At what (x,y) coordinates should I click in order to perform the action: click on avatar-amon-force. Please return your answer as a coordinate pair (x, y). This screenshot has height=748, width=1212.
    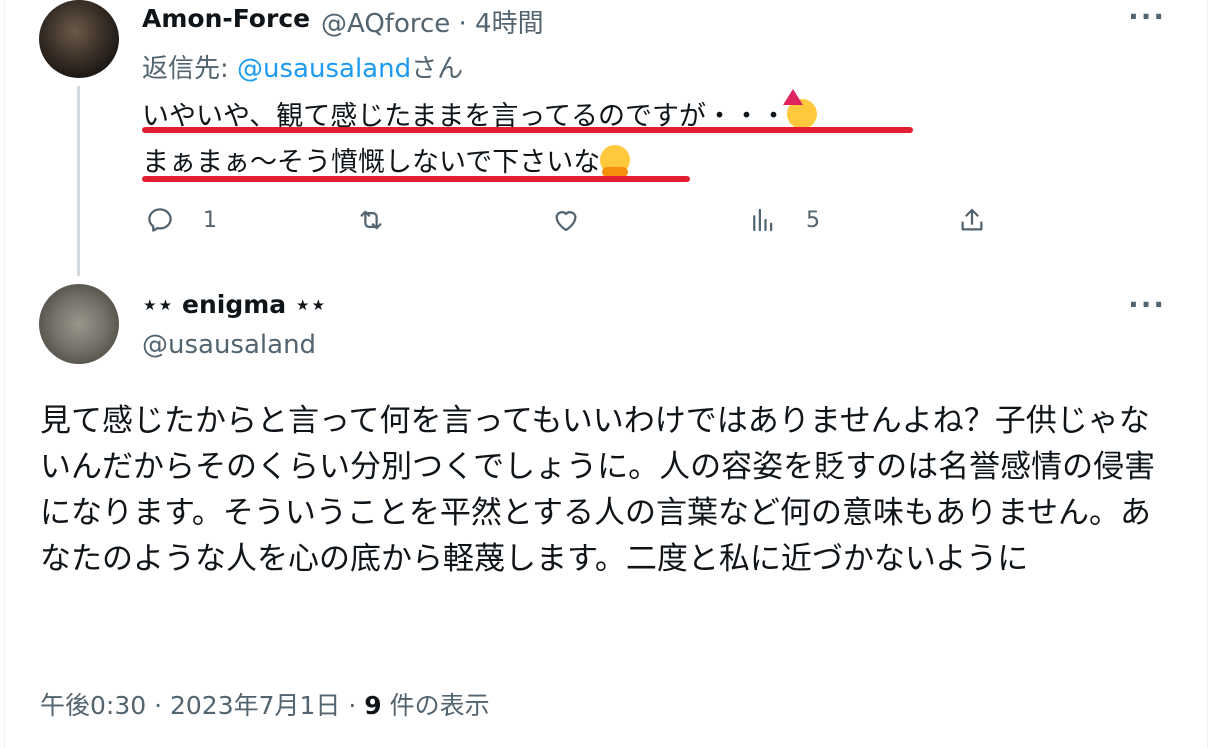
    Looking at the image, I should click on (79, 39).